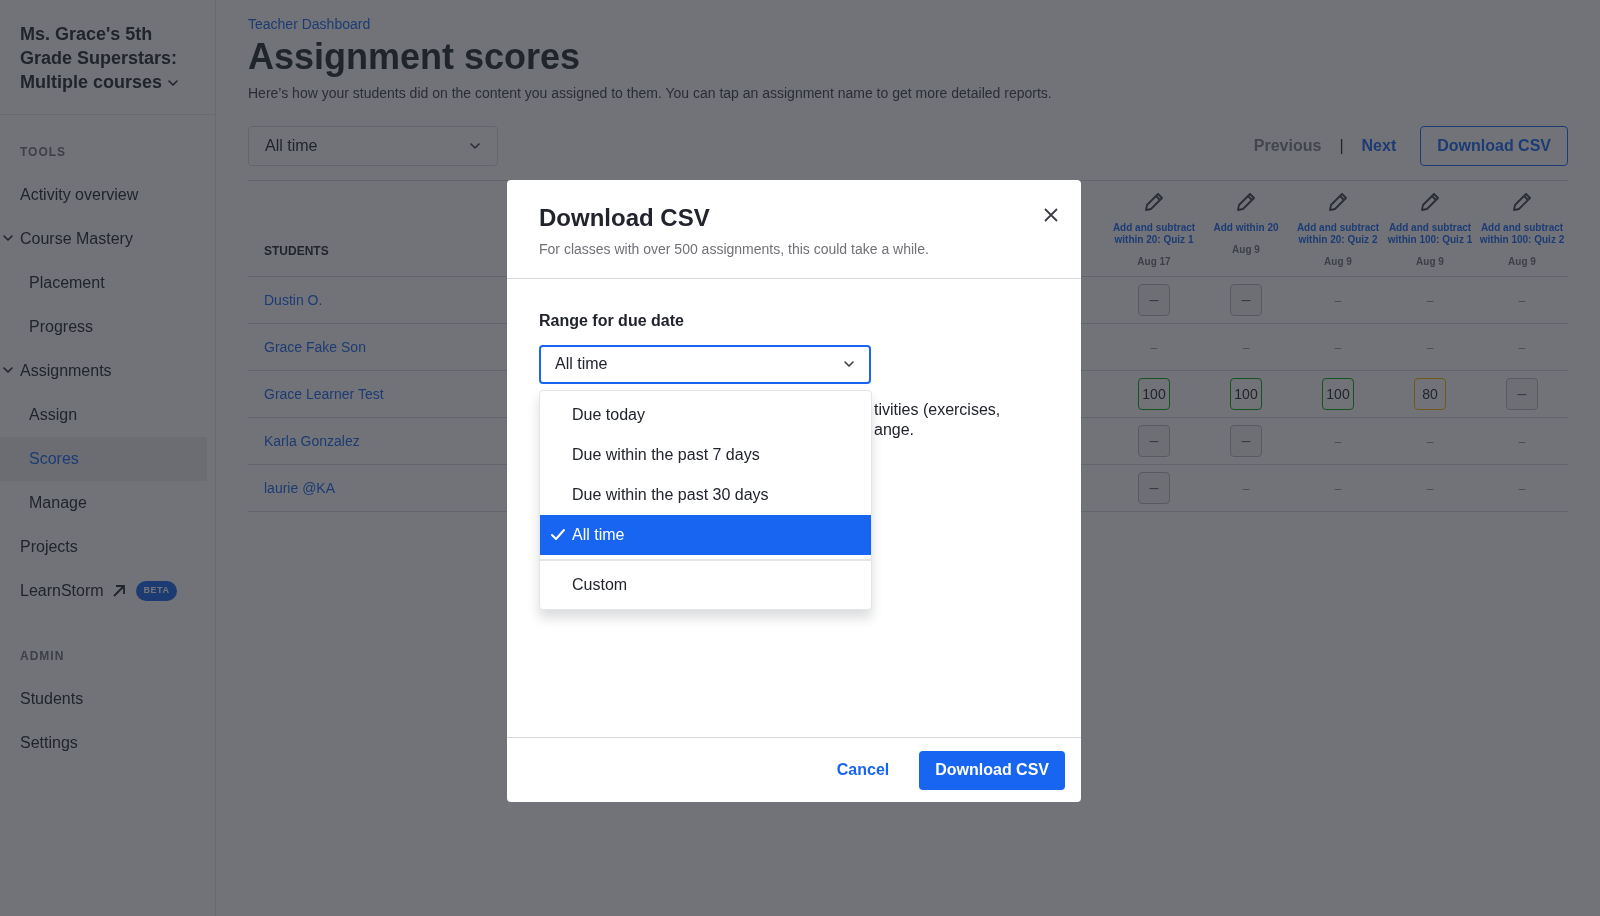 This screenshot has width=1600, height=916. What do you see at coordinates (1522, 233) in the screenshot?
I see `assignment-link: Add and subtract within 100: Quiz 2` at bounding box center [1522, 233].